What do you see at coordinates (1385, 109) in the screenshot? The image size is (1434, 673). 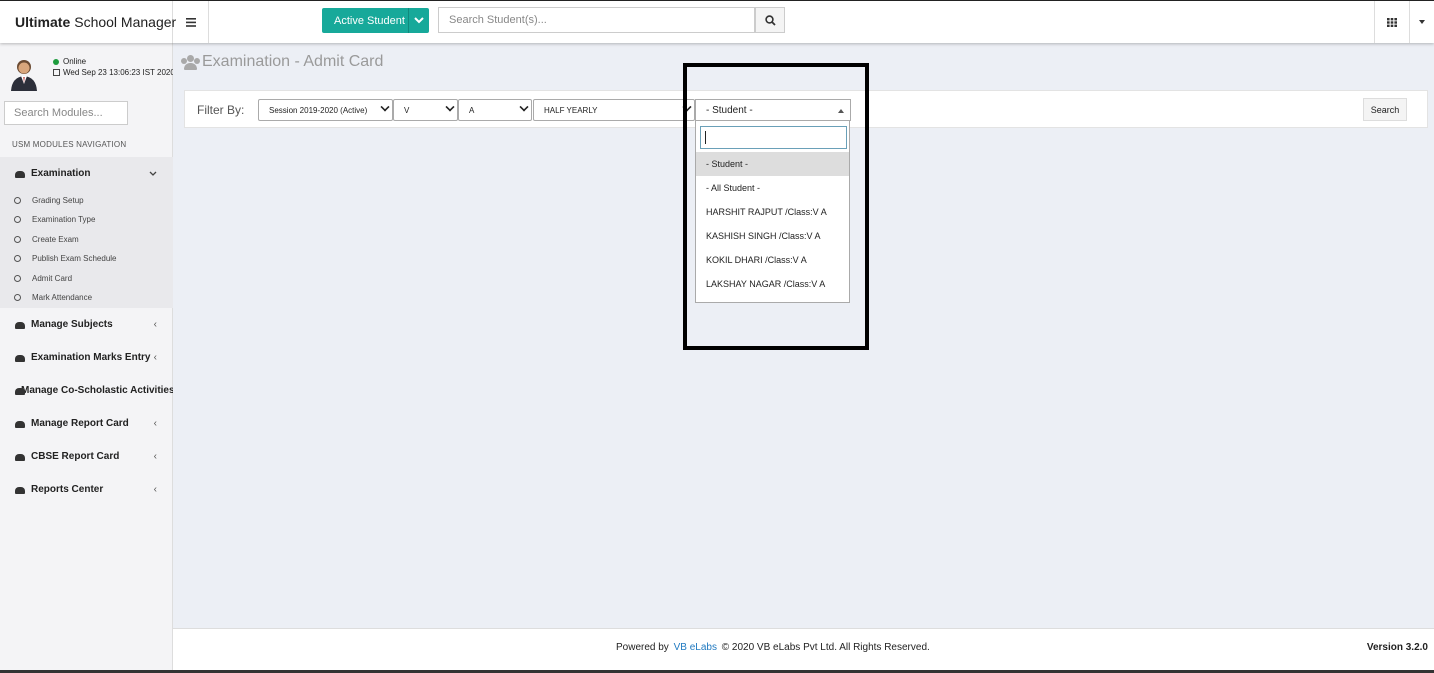 I see `search-button: Search` at bounding box center [1385, 109].